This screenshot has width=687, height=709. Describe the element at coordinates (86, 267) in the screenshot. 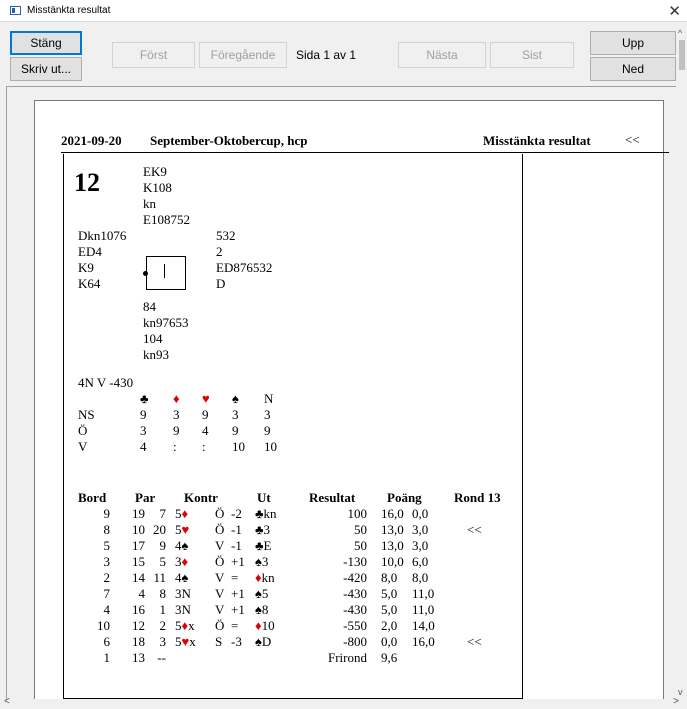

I see `west-diamonds: K9` at that location.